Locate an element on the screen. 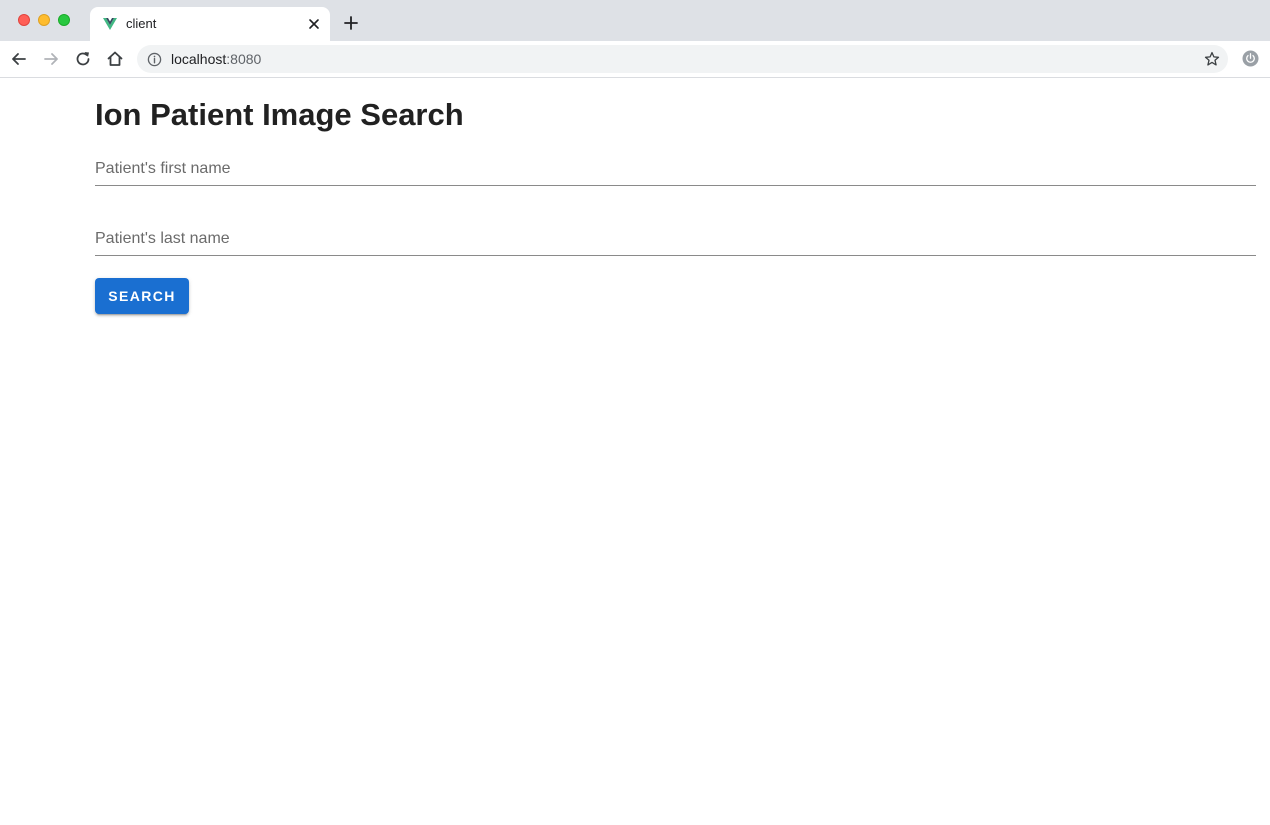  close-window-button is located at coordinates (24, 20).